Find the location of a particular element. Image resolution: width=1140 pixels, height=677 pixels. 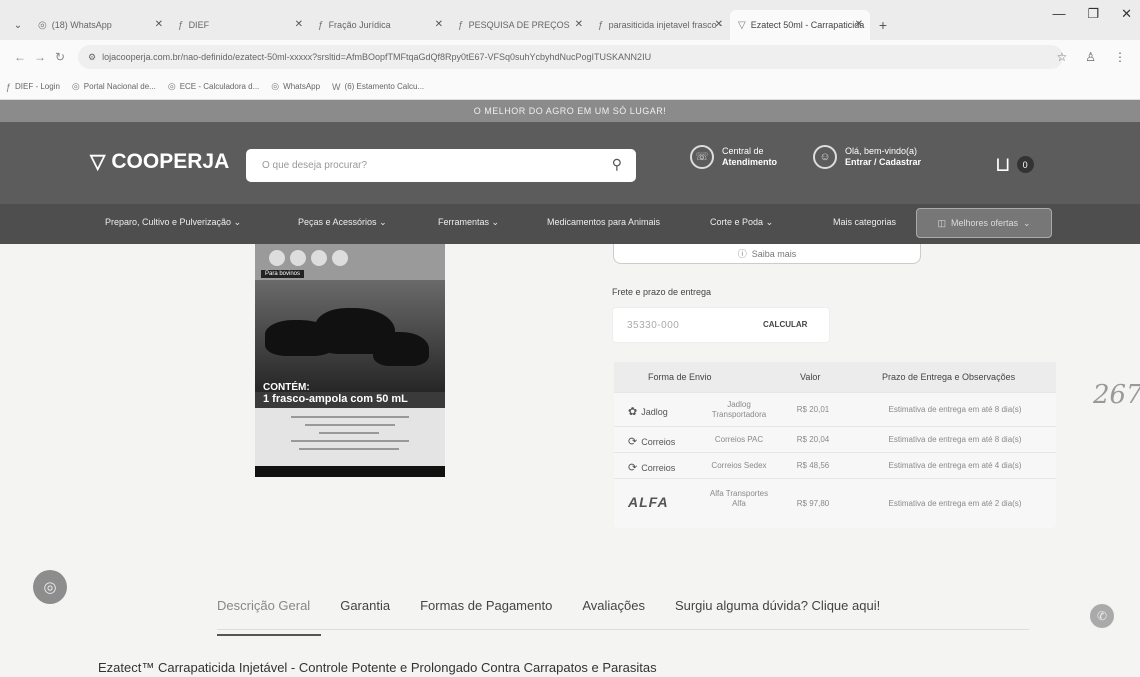

nav-item-ferramentas: Ferramentas ⌄ is located at coordinates (468, 222).